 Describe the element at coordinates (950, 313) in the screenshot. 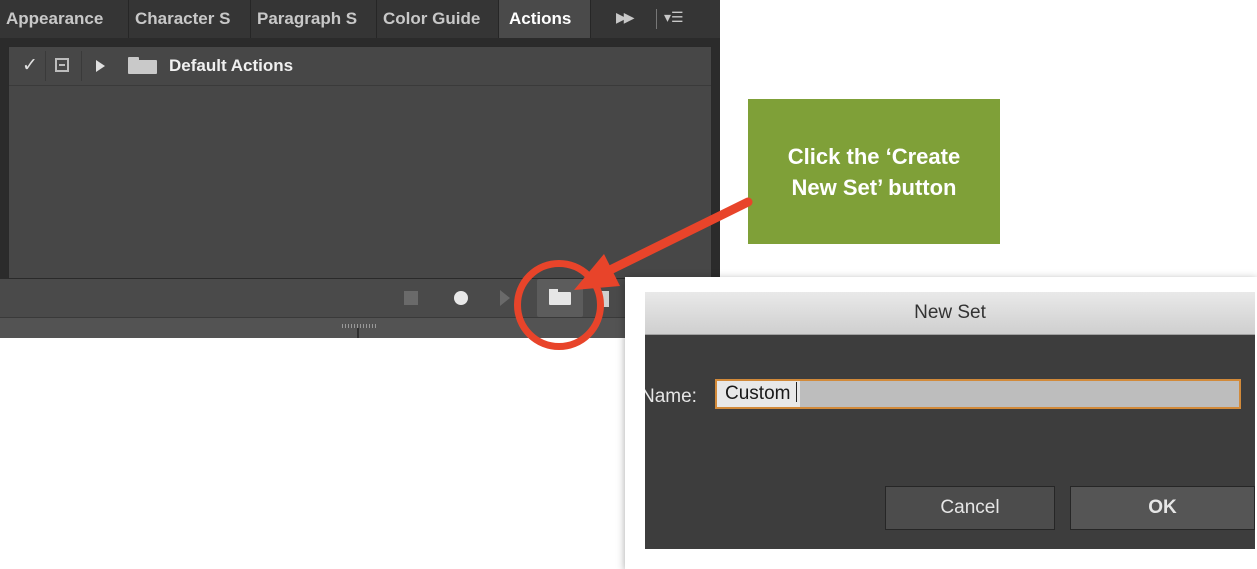

I see `dialog-title: New Set` at that location.